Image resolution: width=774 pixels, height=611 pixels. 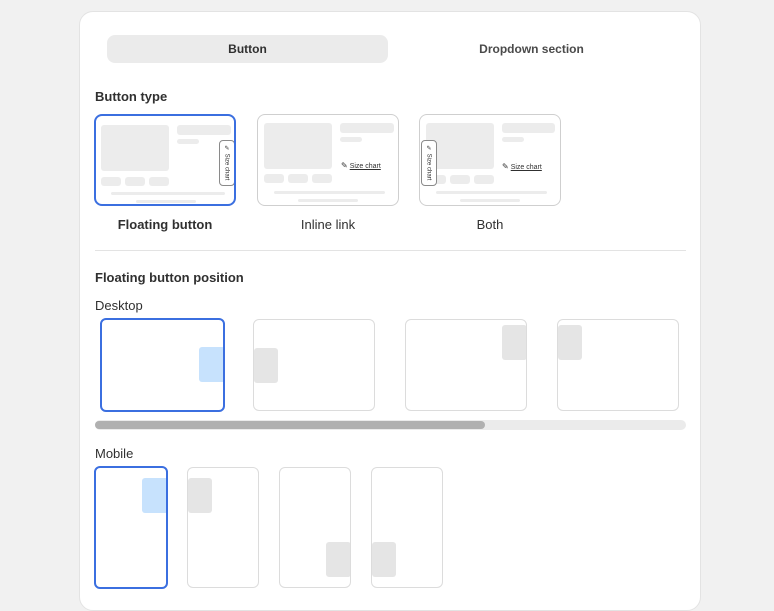 What do you see at coordinates (490, 224) in the screenshot?
I see `both-label: Both` at bounding box center [490, 224].